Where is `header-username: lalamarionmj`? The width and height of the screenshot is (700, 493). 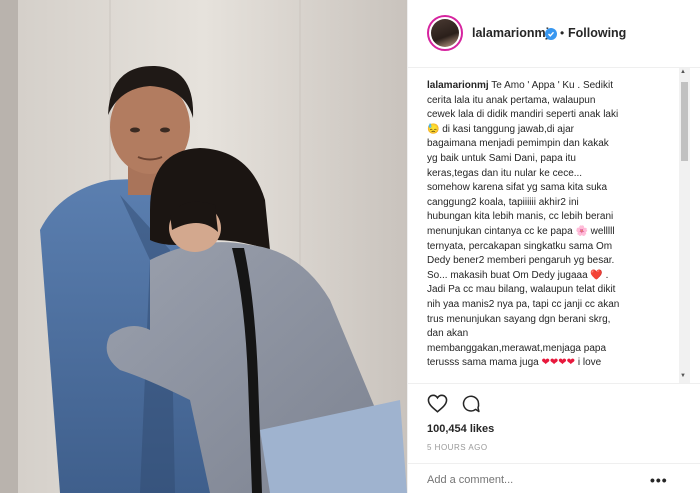
header-username: lalamarionmj is located at coordinates (510, 33).